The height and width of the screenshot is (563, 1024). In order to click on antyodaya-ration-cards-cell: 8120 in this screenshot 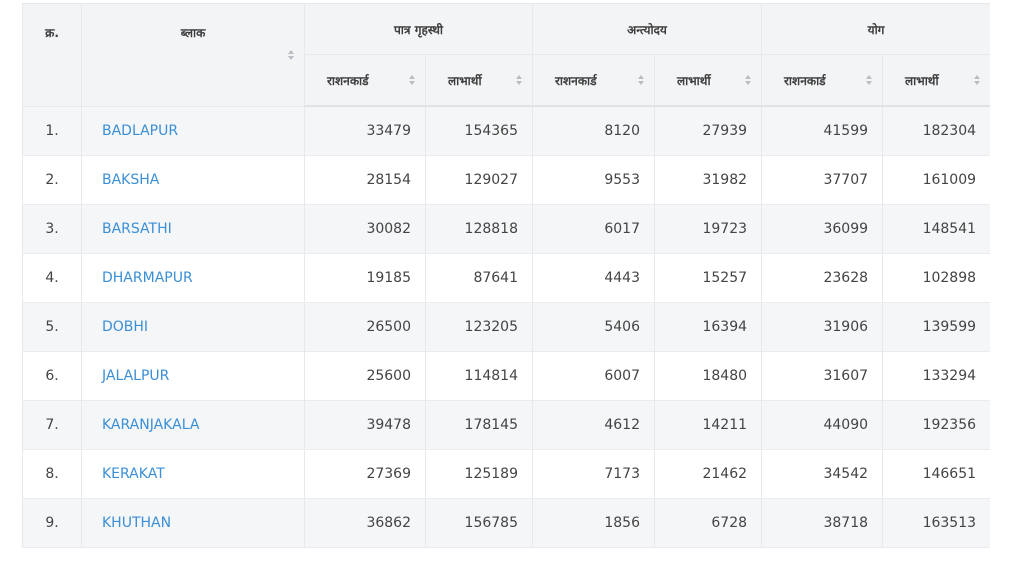, I will do `click(593, 131)`.